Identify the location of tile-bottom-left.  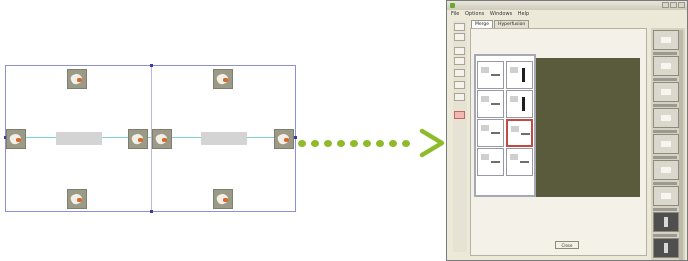
(77, 199).